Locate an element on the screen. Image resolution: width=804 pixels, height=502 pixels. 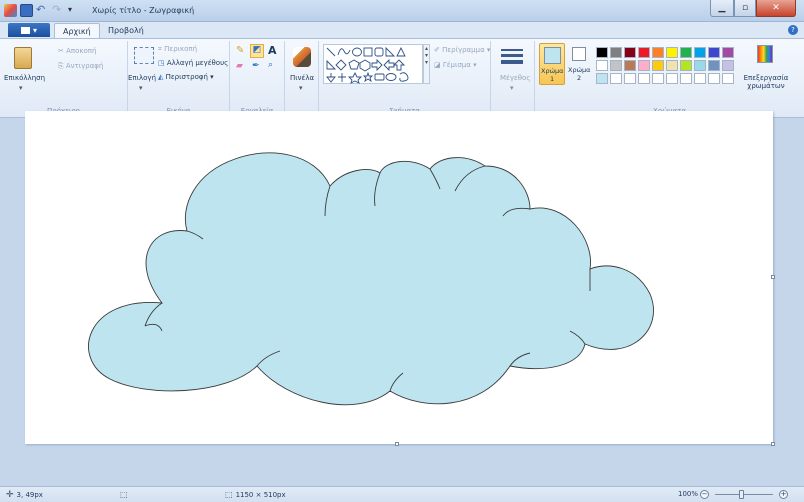
canvas-size-value: 1150 × 510px is located at coordinates (260, 494).